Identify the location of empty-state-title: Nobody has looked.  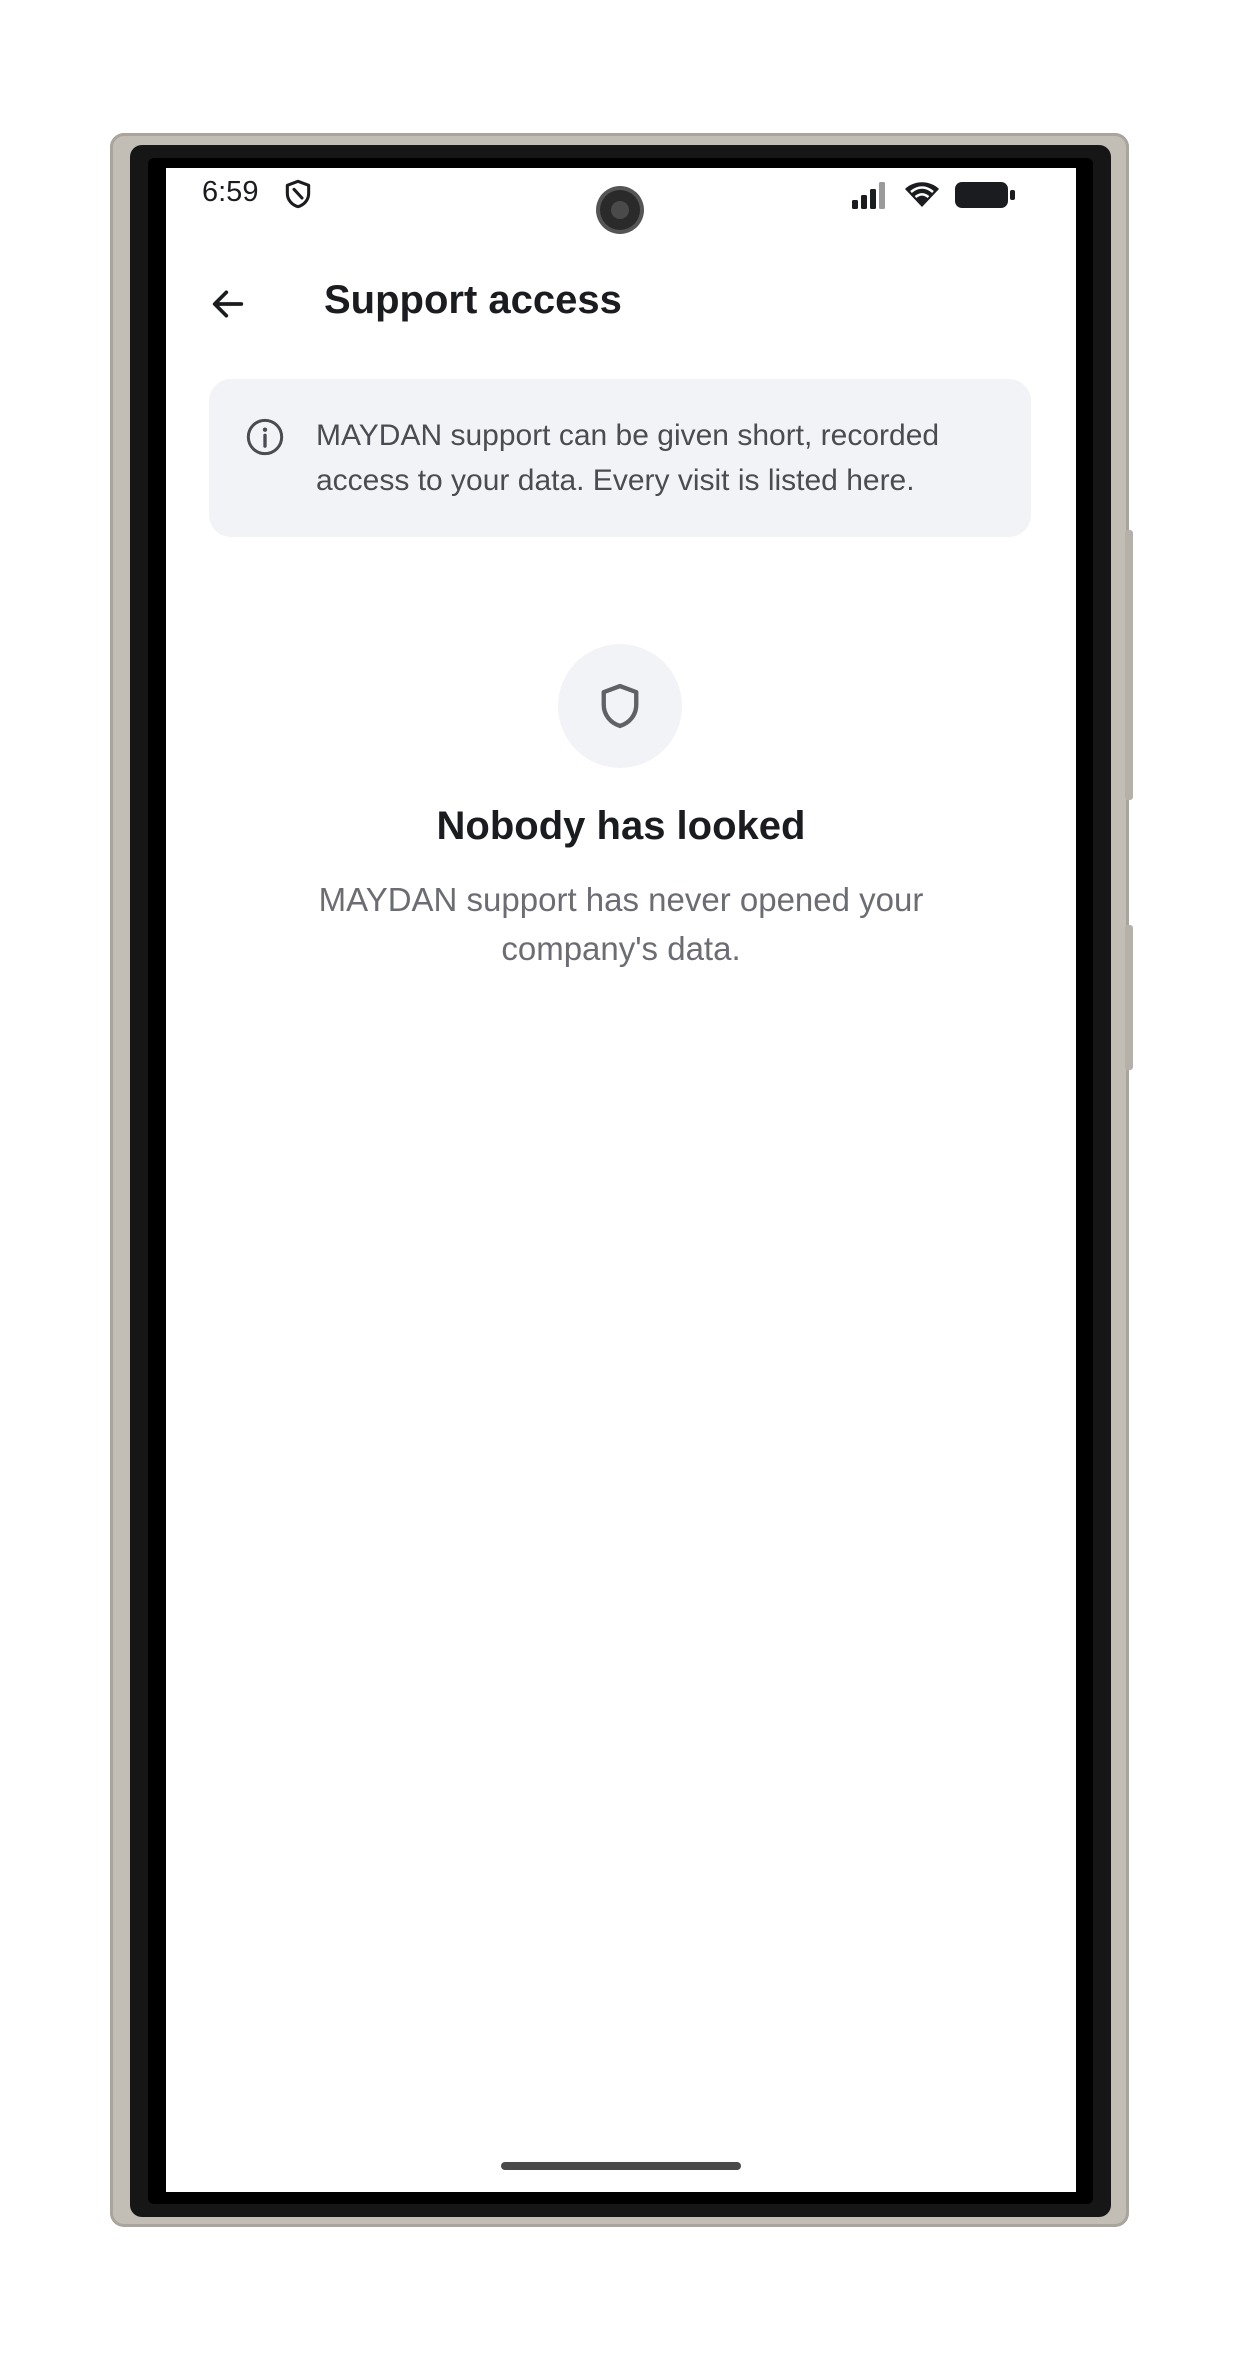
(621, 826).